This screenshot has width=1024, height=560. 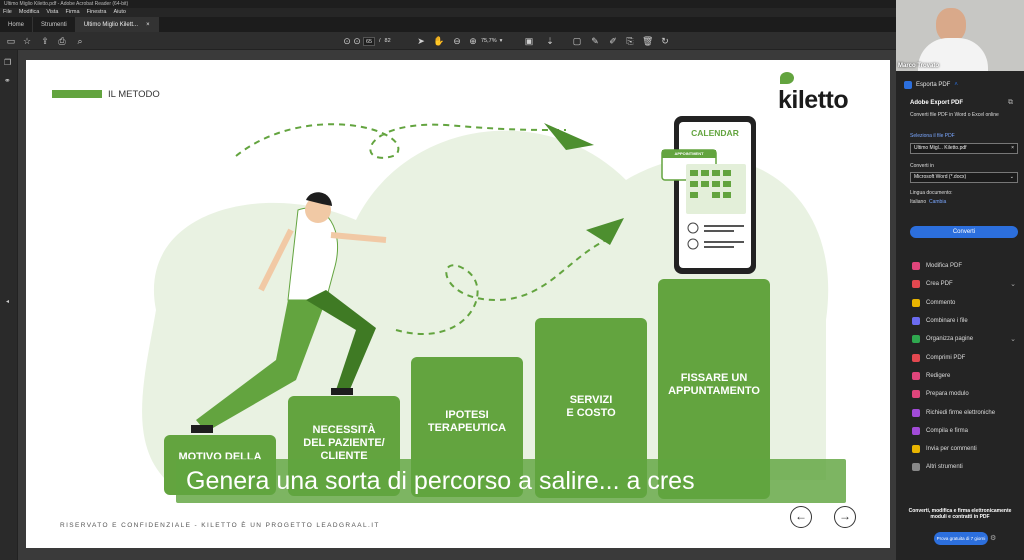 I want to click on tab-document: Ultimo Miglio Kilett... ×, so click(x=117, y=24).